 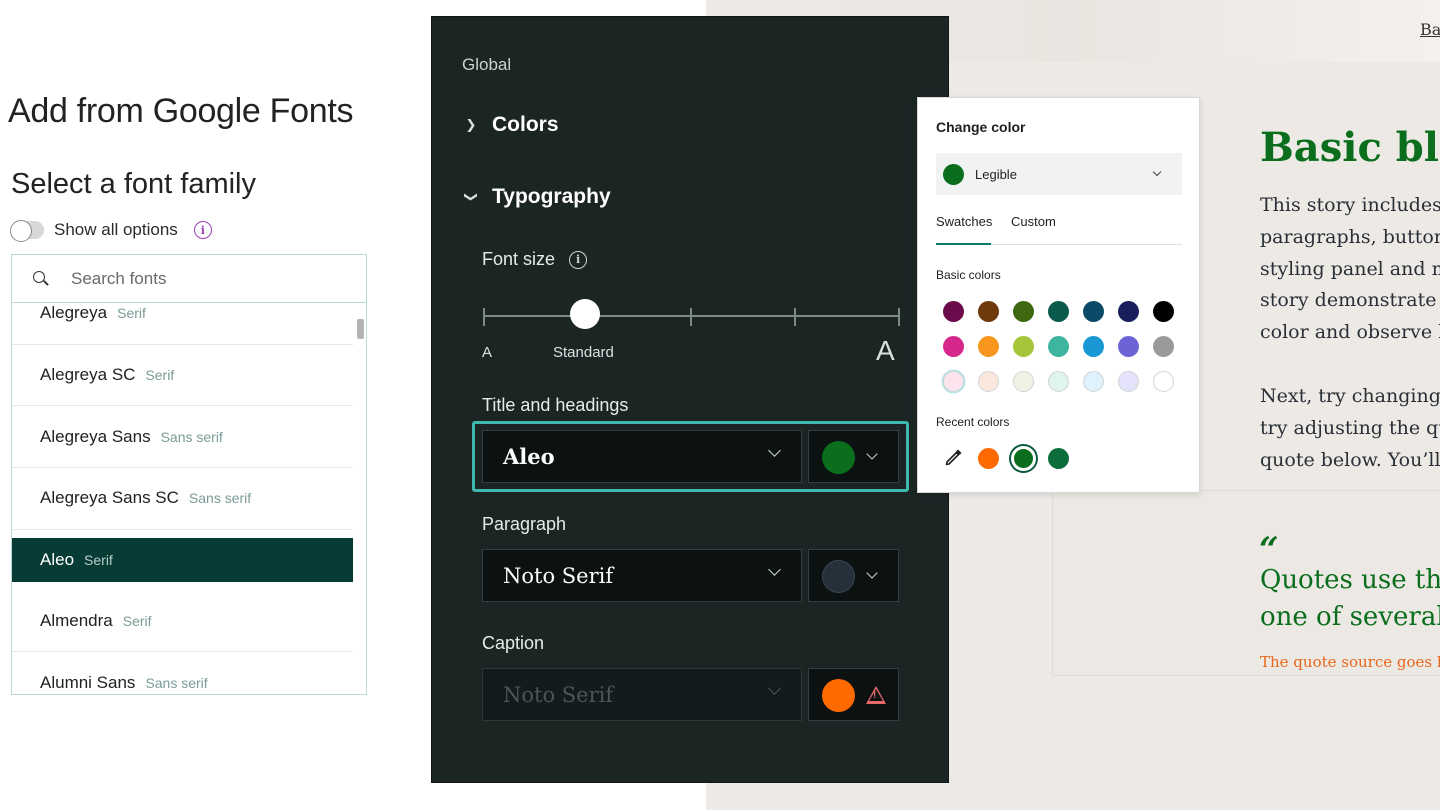 What do you see at coordinates (1430, 29) in the screenshot?
I see `story-nav-link: Ba` at bounding box center [1430, 29].